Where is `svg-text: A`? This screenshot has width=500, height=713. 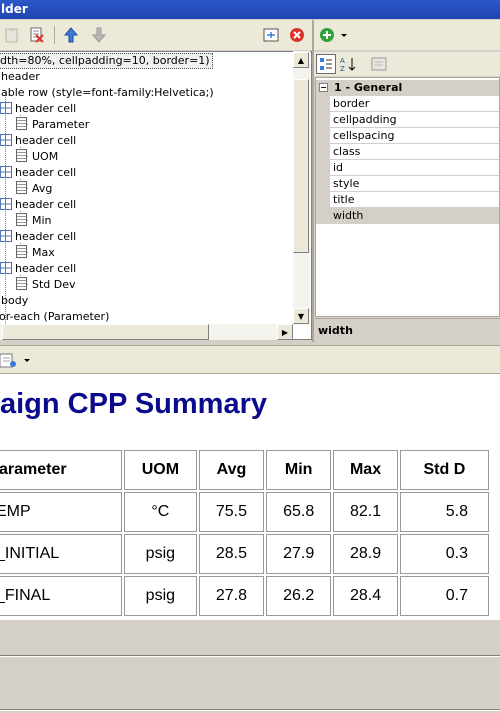
svg-text: A is located at coordinates (342, 61).